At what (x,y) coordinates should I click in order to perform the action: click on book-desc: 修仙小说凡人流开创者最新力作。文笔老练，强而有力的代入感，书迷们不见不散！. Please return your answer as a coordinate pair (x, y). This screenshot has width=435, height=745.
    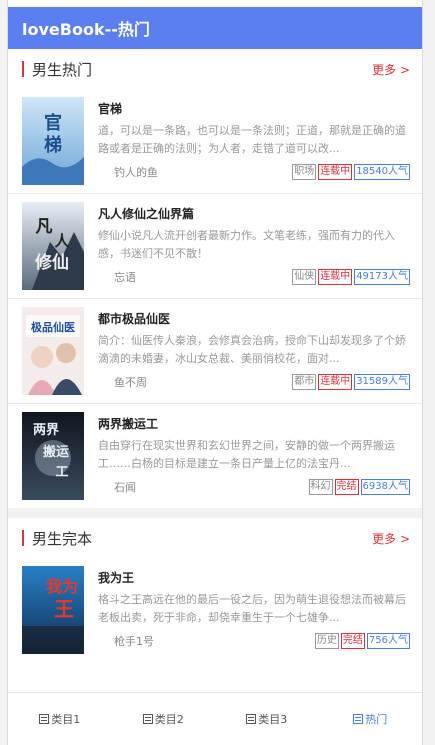
    Looking at the image, I should click on (246, 244).